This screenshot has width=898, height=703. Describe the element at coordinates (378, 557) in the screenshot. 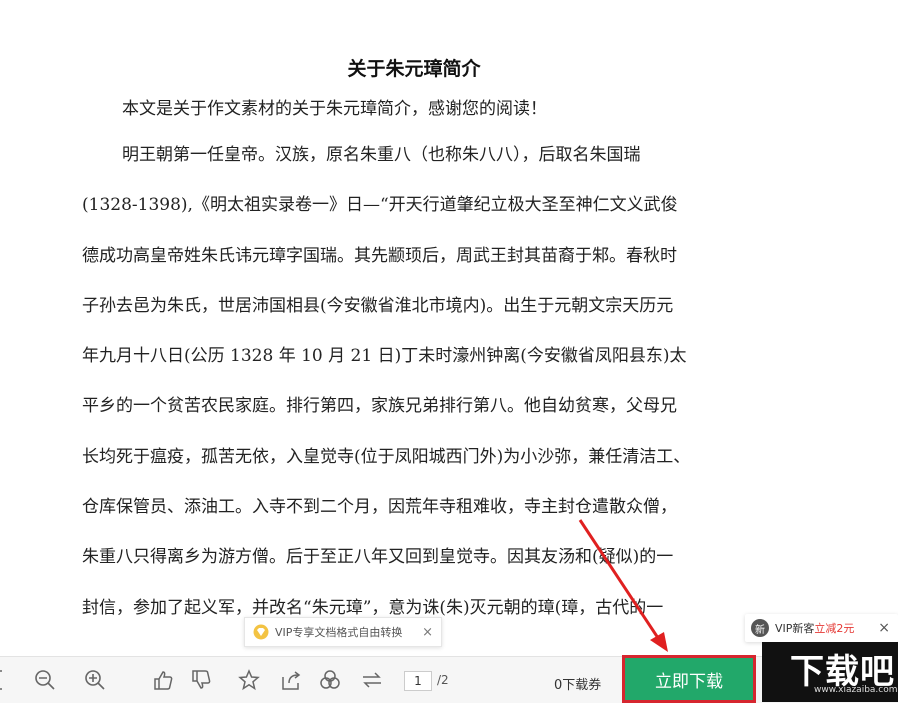

I see `body-line: 朱重八只得离乡为游方僧。后于至正八年又回到皇觉寺。因其友汤和(疑似)的一` at that location.